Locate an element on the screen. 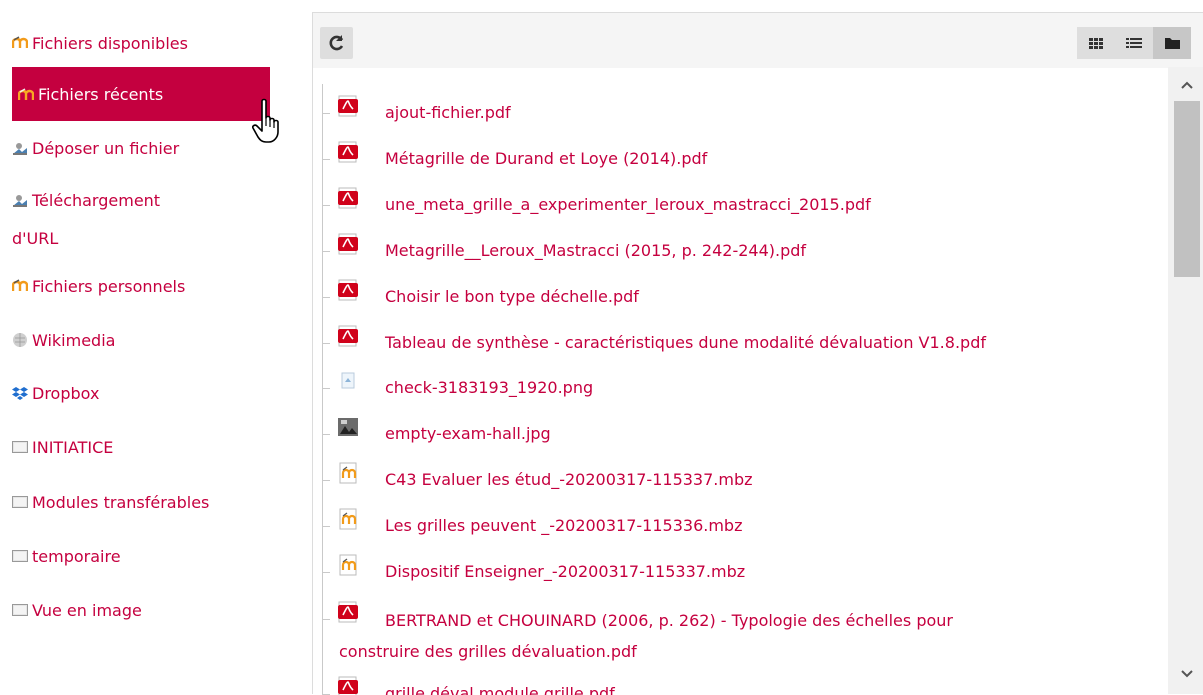 Image resolution: width=1203 pixels, height=695 pixels. sidebar-item-label: d'URL is located at coordinates (35, 238).